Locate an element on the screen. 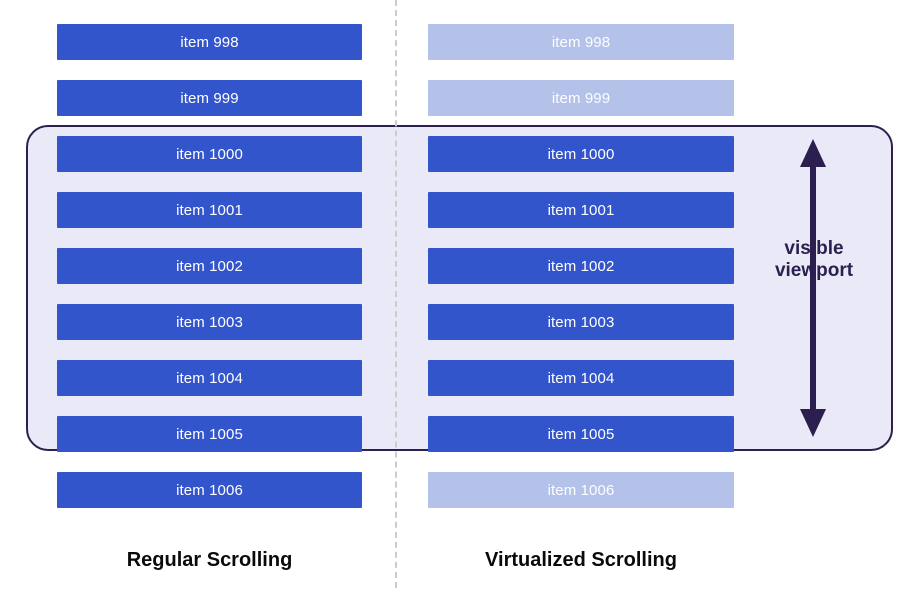  regular-scrolling-caption: Regular Scrolling is located at coordinates (209, 560).